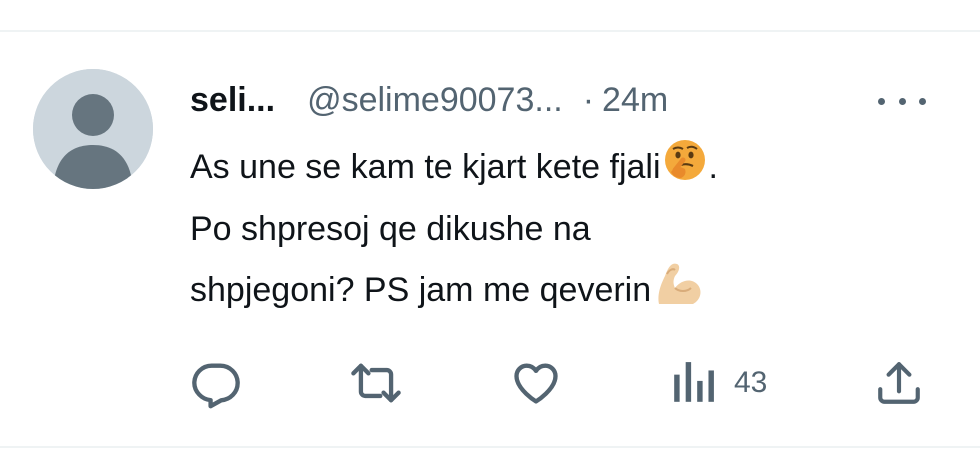 The image size is (980, 466). What do you see at coordinates (685, 169) in the screenshot?
I see `thinking-face-emoji` at bounding box center [685, 169].